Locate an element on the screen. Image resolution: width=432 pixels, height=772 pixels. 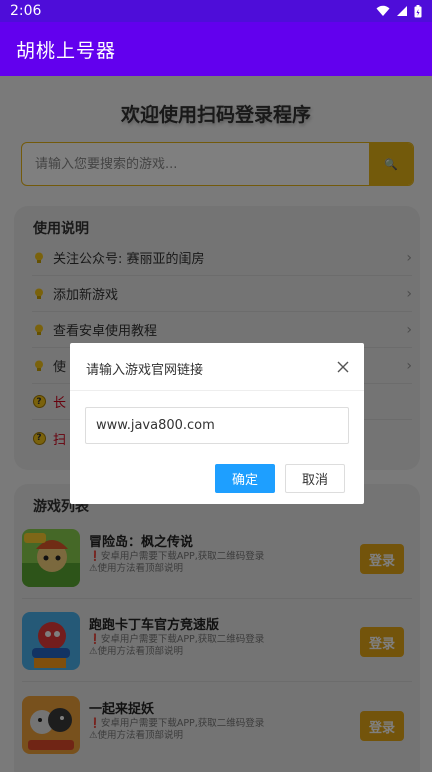
wifi-icon is located at coordinates (383, 10).